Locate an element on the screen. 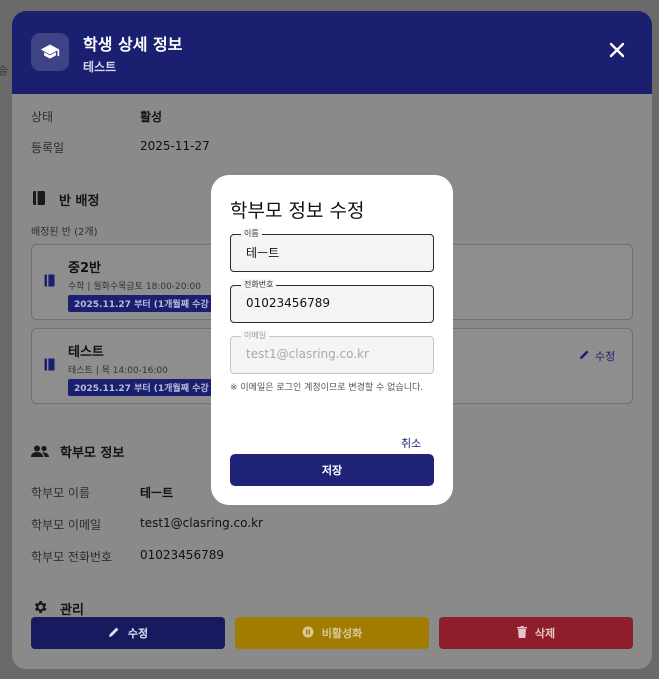 The height and width of the screenshot is (679, 659). dialog-title: 학부모 정보 수정 is located at coordinates (297, 211).